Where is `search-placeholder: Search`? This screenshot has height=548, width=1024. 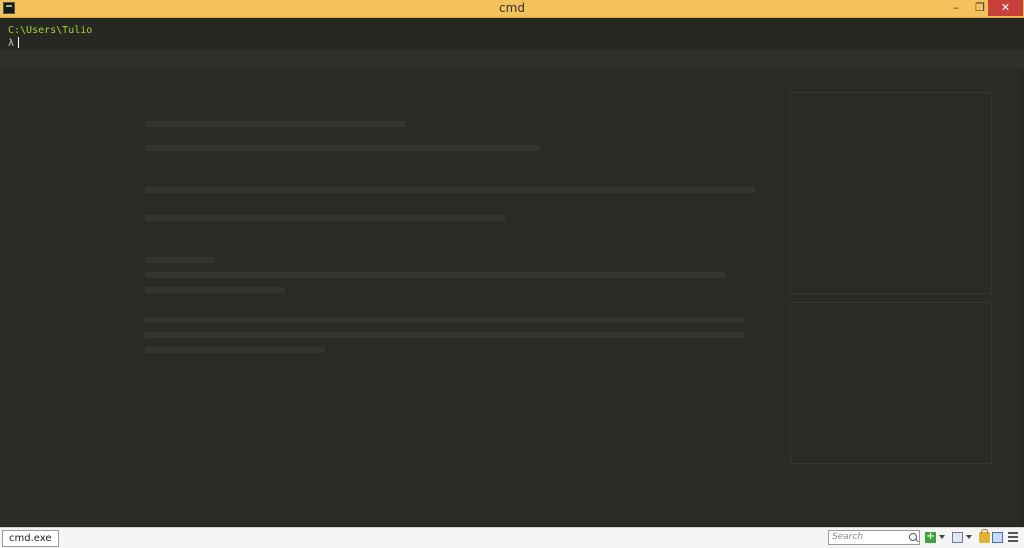 search-placeholder: Search is located at coordinates (848, 537).